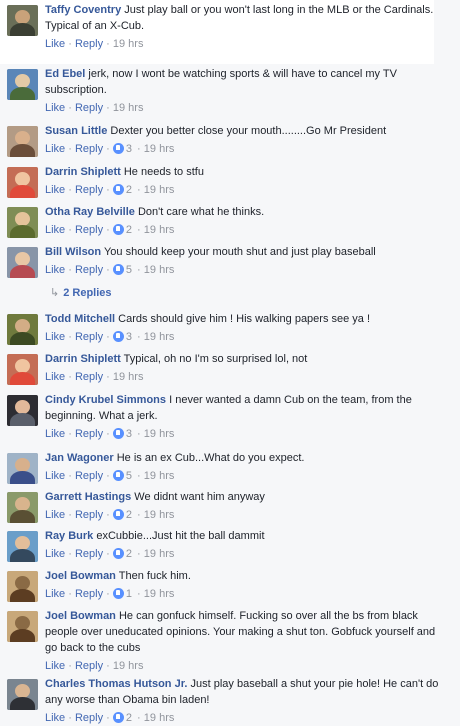 Image resolution: width=460 pixels, height=726 pixels. Describe the element at coordinates (80, 319) in the screenshot. I see `comment-author: Todd Mitchell` at that location.